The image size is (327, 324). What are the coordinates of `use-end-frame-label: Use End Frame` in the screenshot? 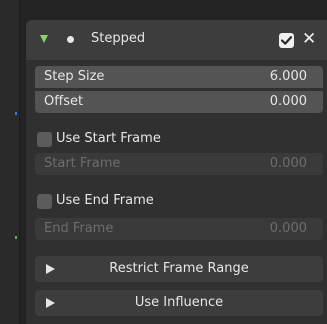 It's located at (105, 200).